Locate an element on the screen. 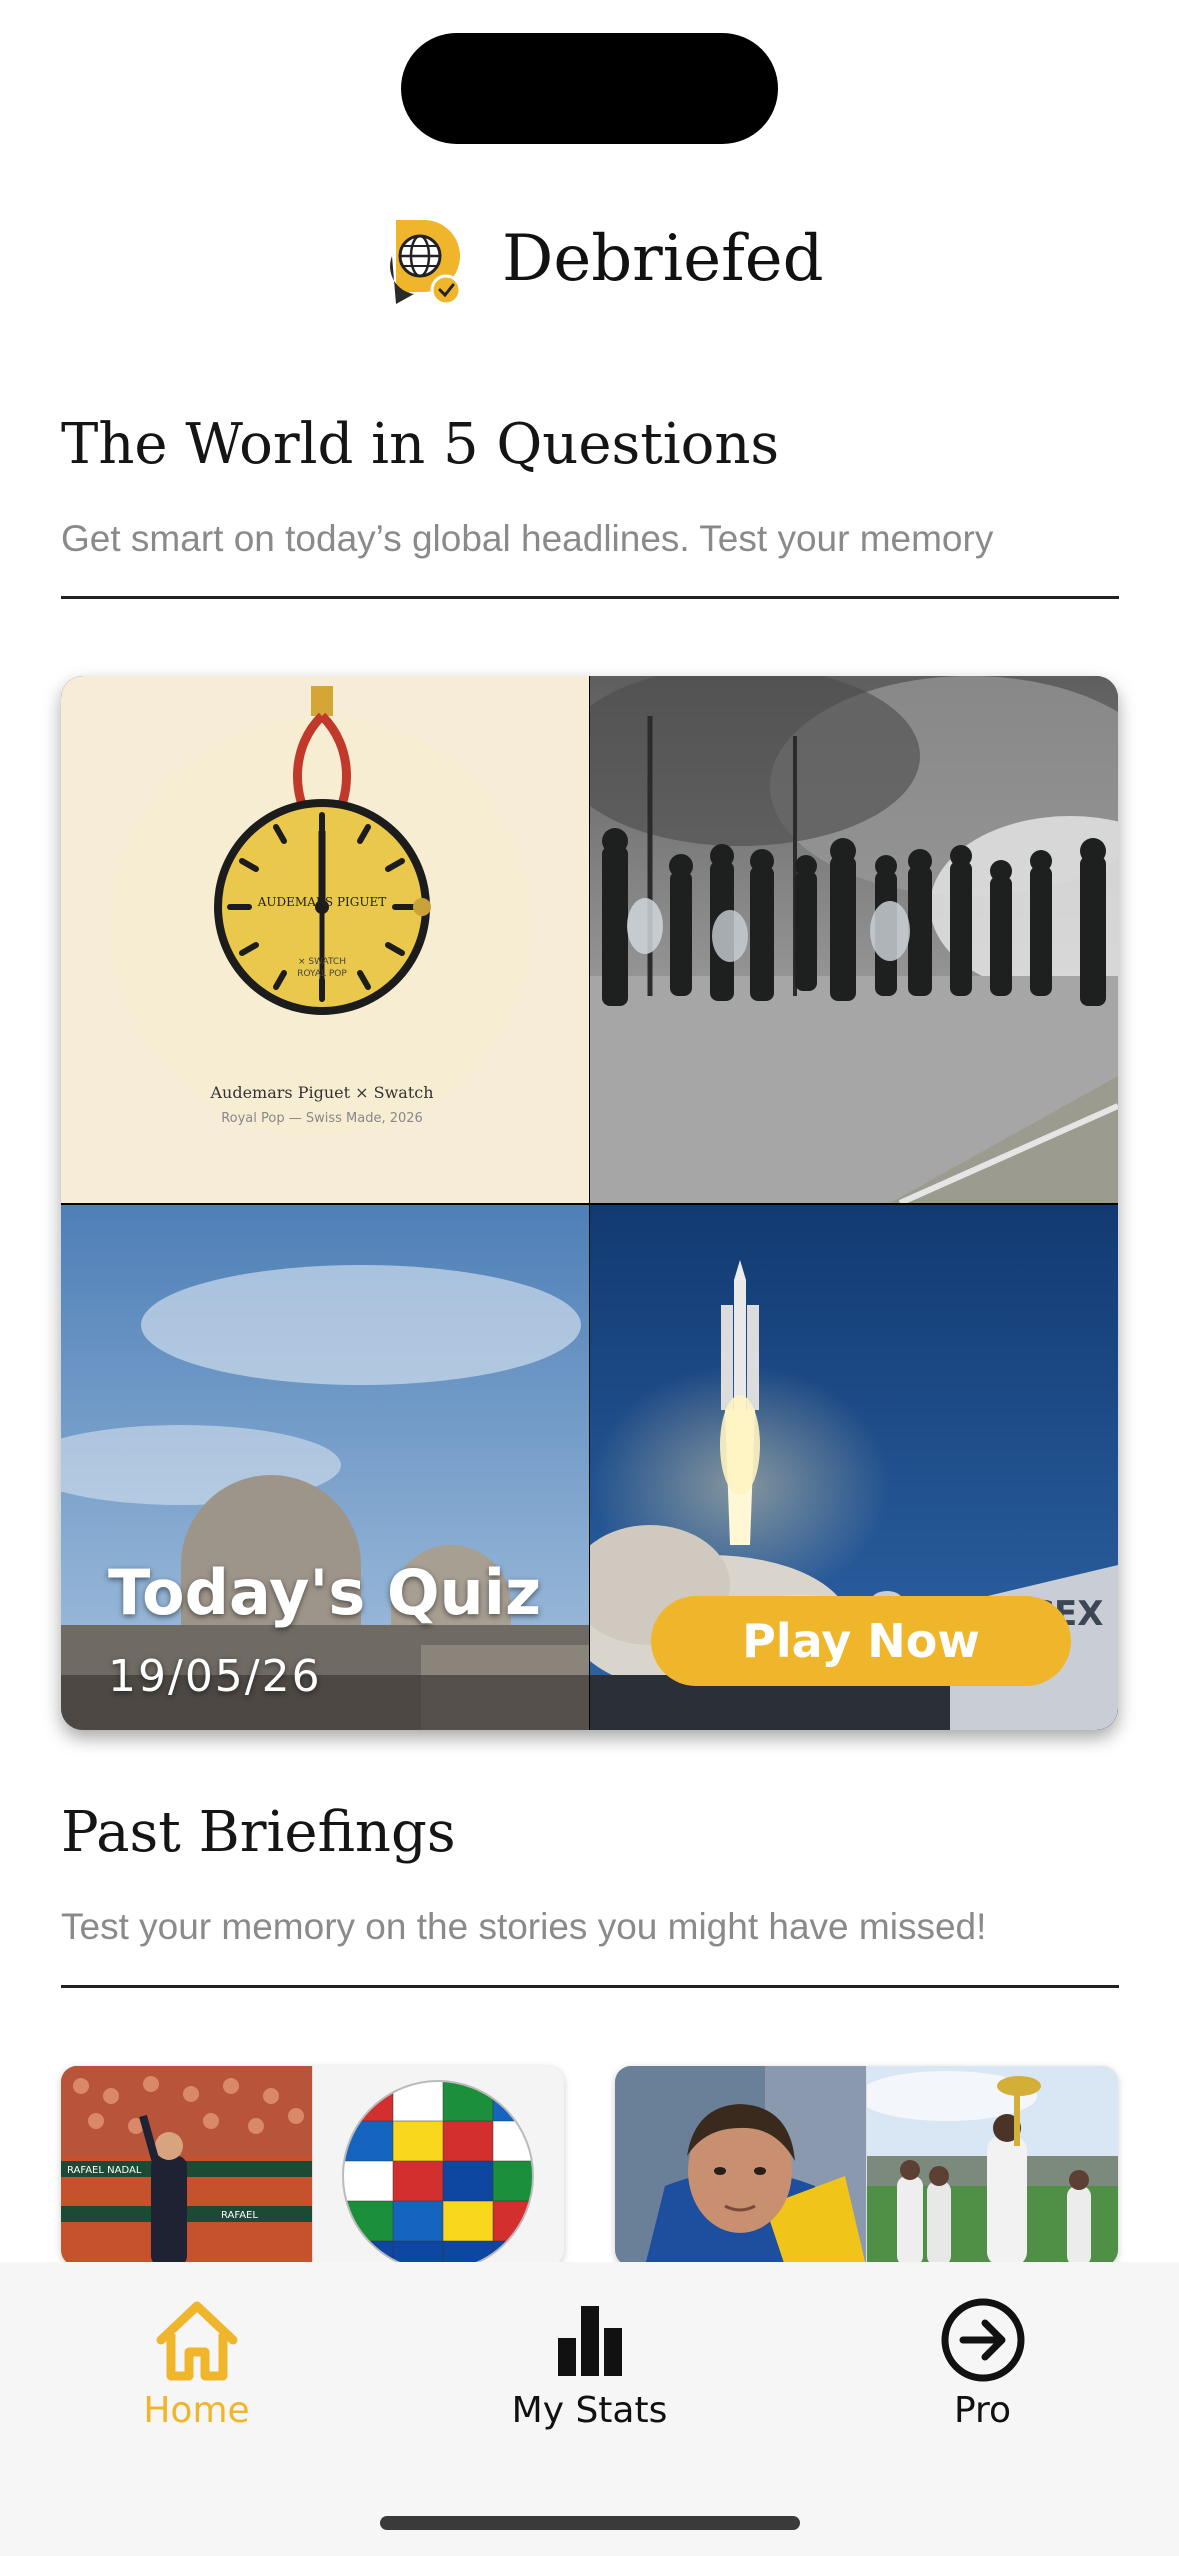 The image size is (1179, 2556). app-header: Debriefed is located at coordinates (589, 265).